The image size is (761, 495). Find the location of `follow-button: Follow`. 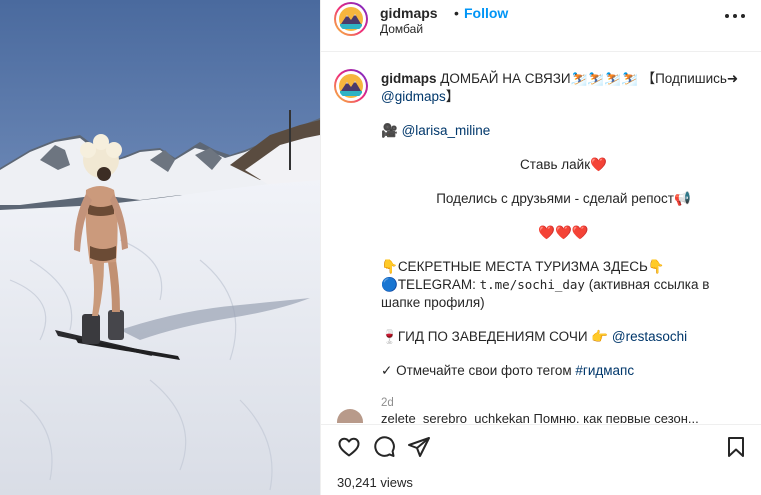

follow-button: Follow is located at coordinates (486, 13).